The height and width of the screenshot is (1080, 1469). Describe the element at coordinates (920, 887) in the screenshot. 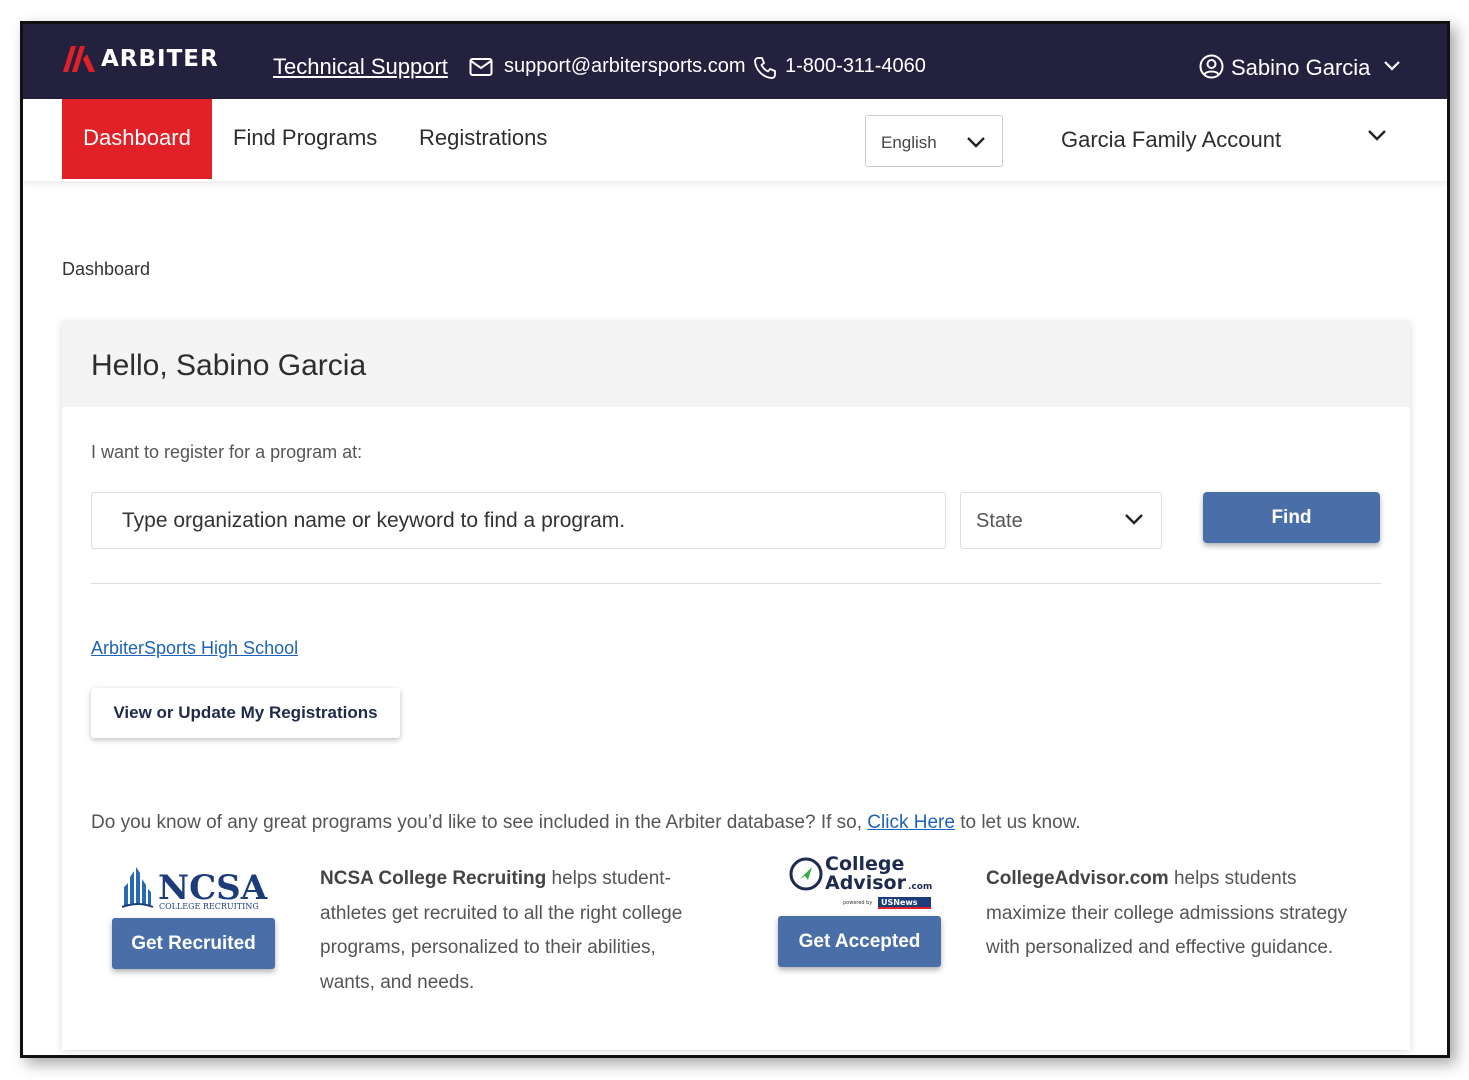

I see `ca-logo-com: .com` at that location.